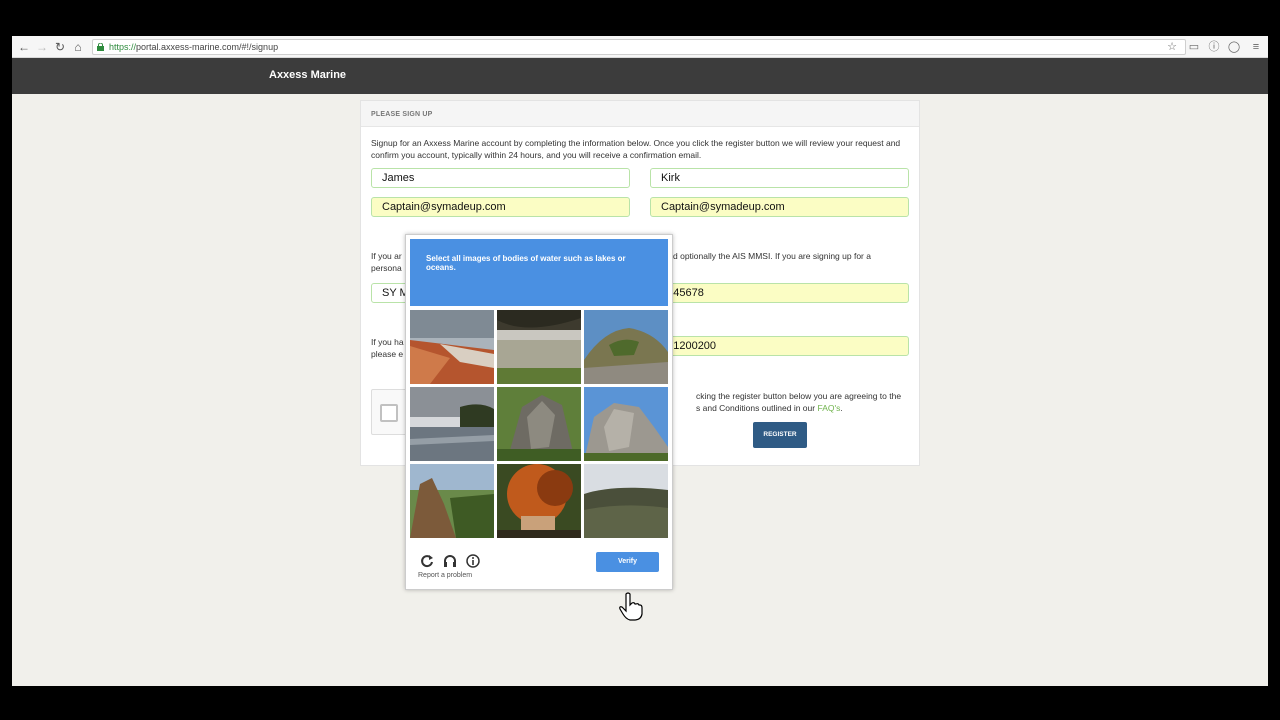  Describe the element at coordinates (779, 346) in the screenshot. I see `phone-input: M 1200200` at that location.